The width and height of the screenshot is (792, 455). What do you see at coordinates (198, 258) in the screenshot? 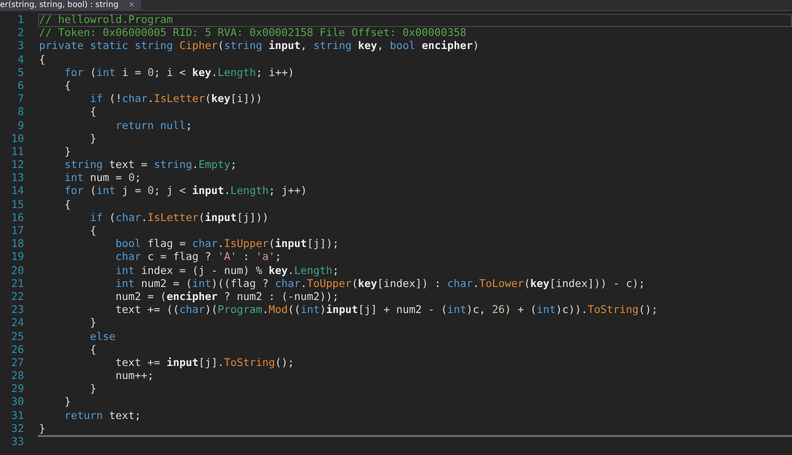
I see `code-line: char c = flag ? 'A' : 'a';` at bounding box center [198, 258].